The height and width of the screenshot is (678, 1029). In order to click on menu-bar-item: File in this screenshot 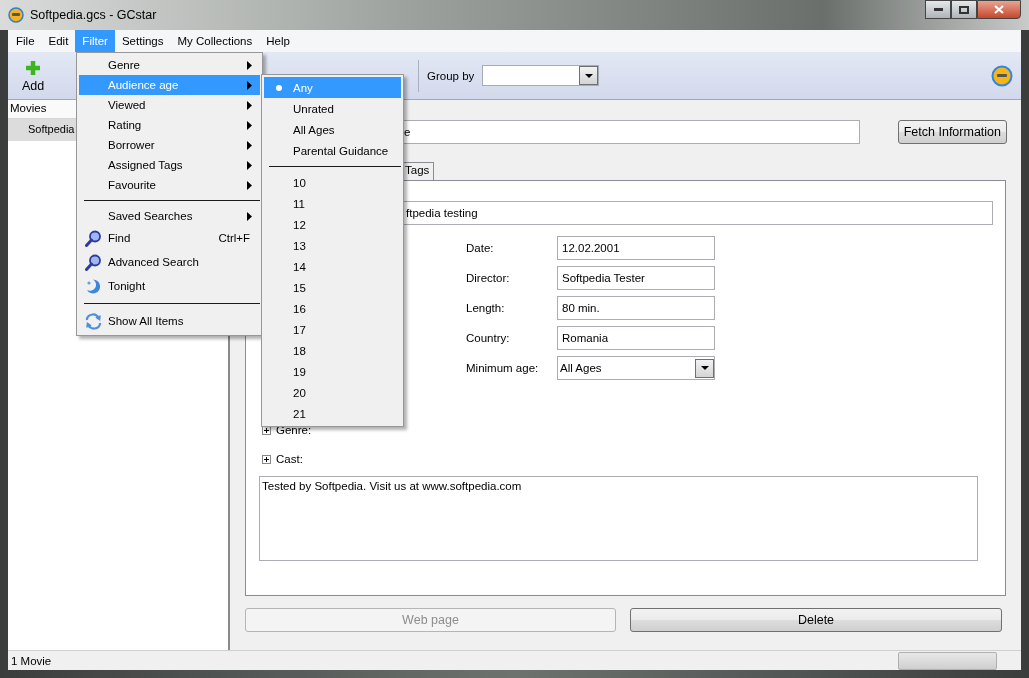, I will do `click(25, 41)`.